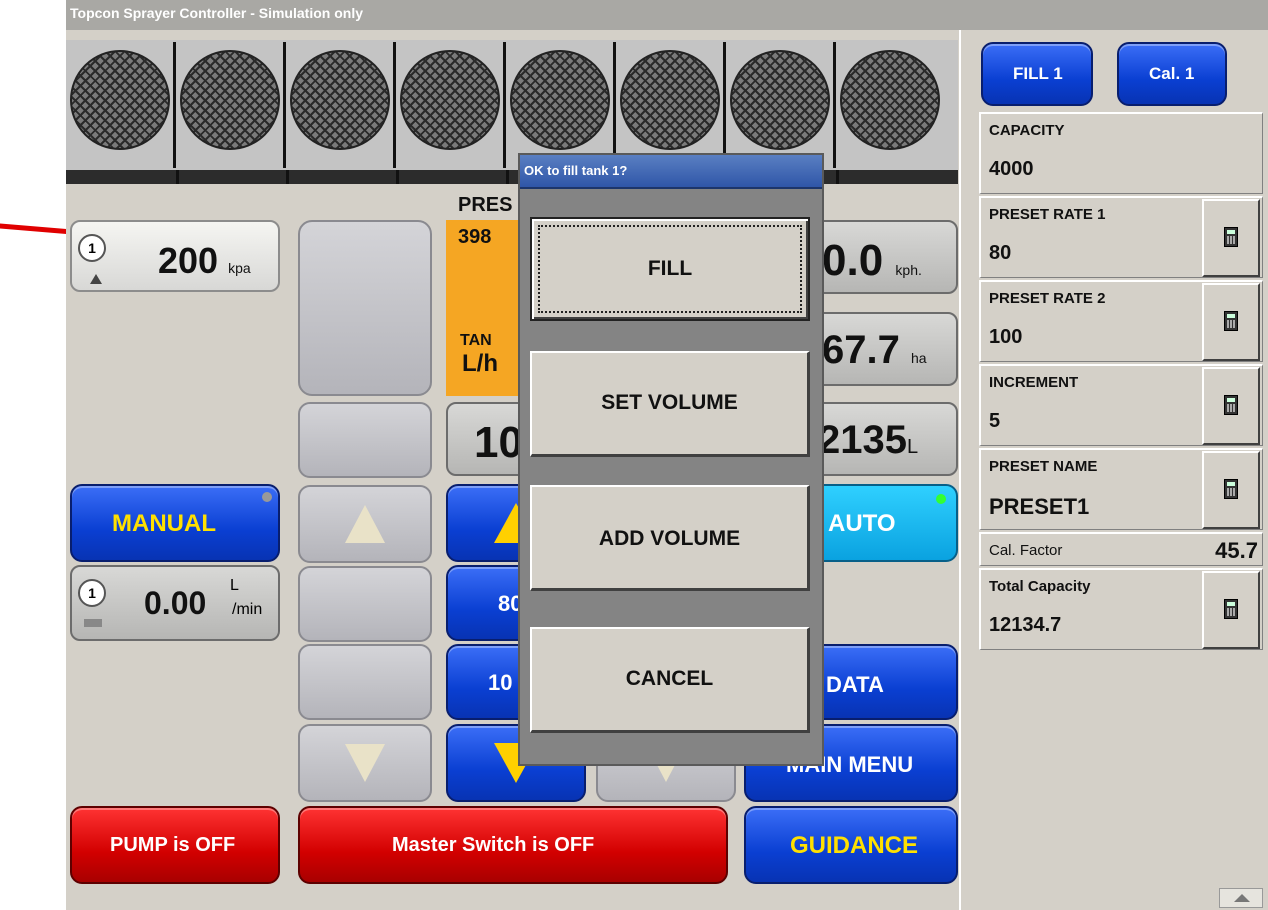 The image size is (1268, 910). I want to click on auto-label: AUTO, so click(862, 523).